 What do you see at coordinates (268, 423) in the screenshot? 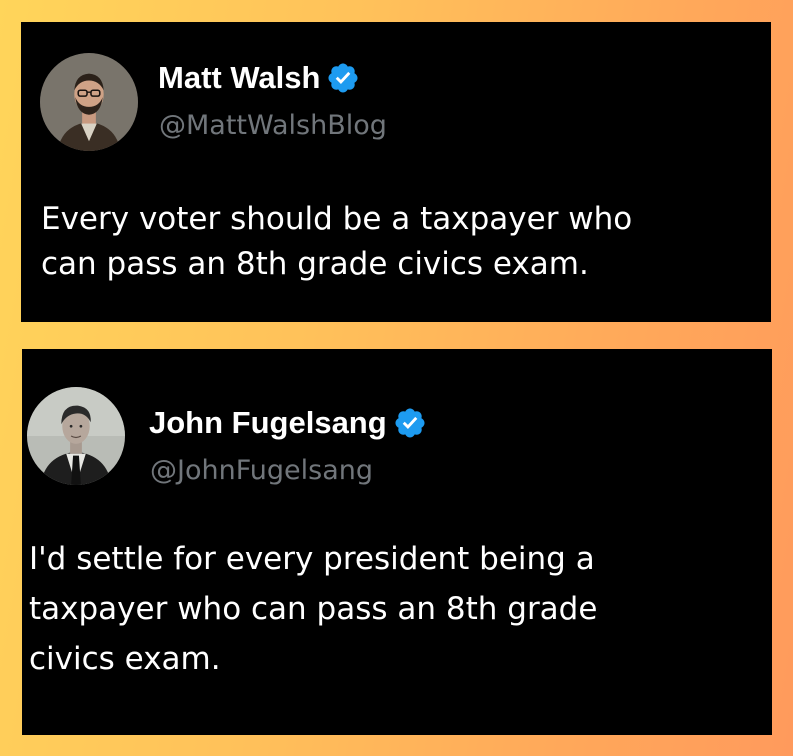
I see `author-name: John Fugelsang` at bounding box center [268, 423].